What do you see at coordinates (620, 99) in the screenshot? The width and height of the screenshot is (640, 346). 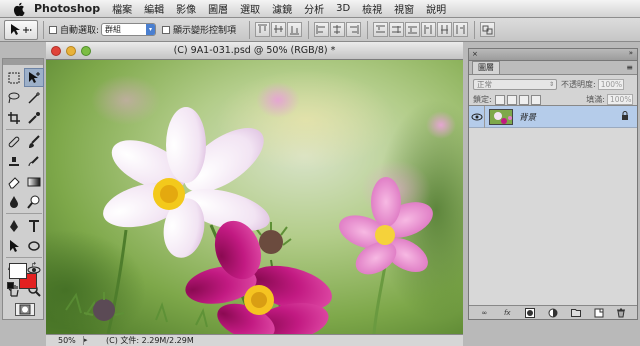 I see `fill-input: 100%` at bounding box center [620, 99].